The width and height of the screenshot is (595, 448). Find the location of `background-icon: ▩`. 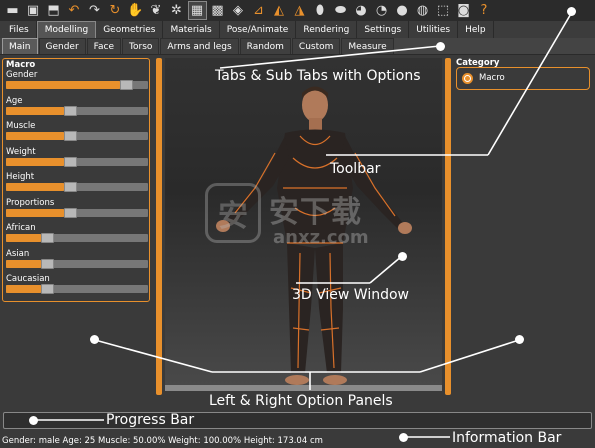

background-icon: ▩ is located at coordinates (217, 10).